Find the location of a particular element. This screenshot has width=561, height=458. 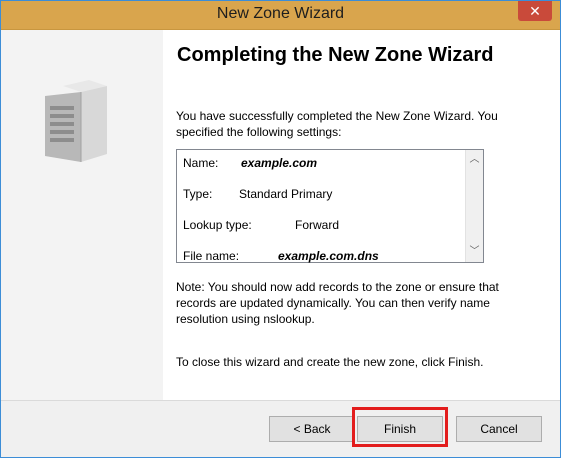

footer-divider is located at coordinates (280, 400).